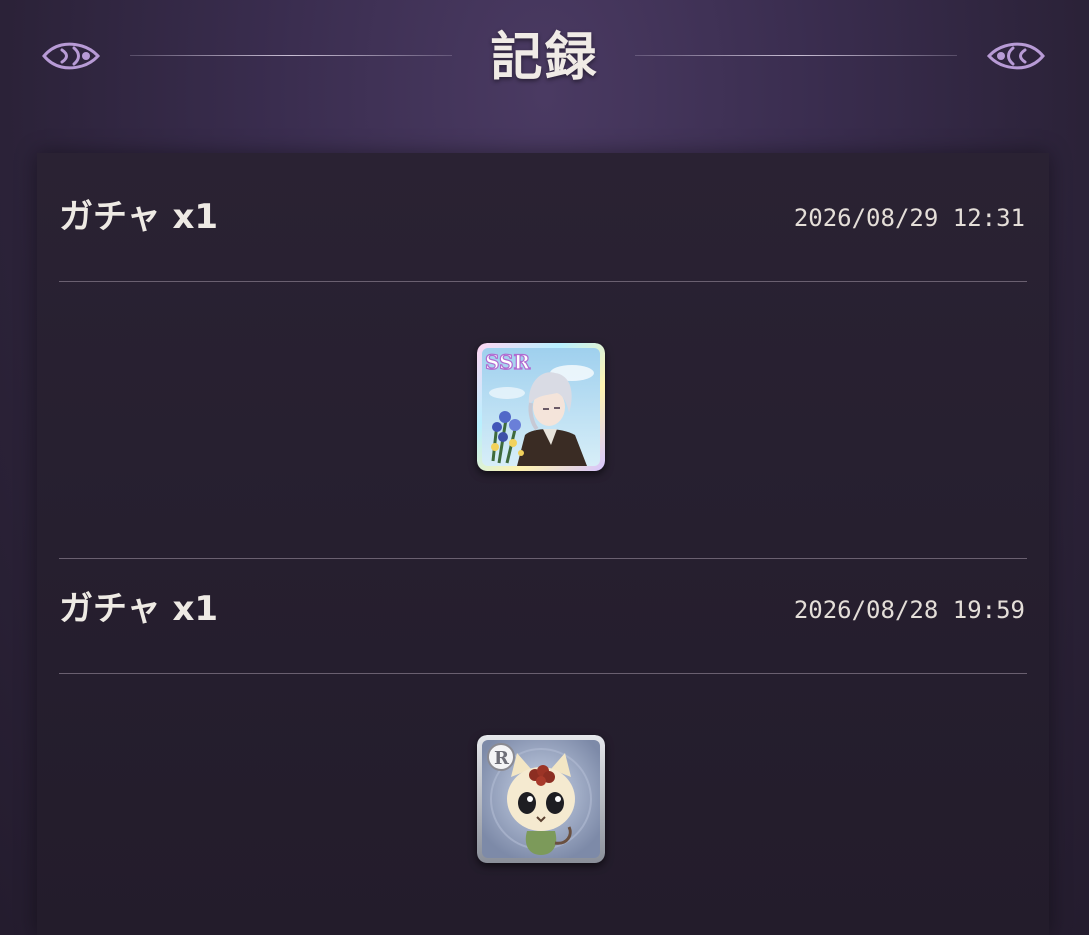 The image size is (1089, 935). I want to click on fleur-ornament-icon, so click(1015, 56).